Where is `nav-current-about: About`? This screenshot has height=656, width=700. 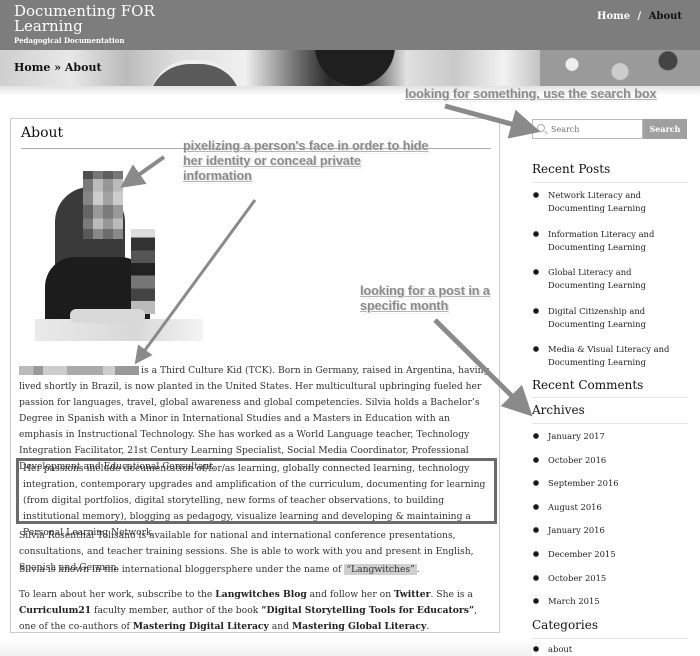 nav-current-about: About is located at coordinates (665, 16).